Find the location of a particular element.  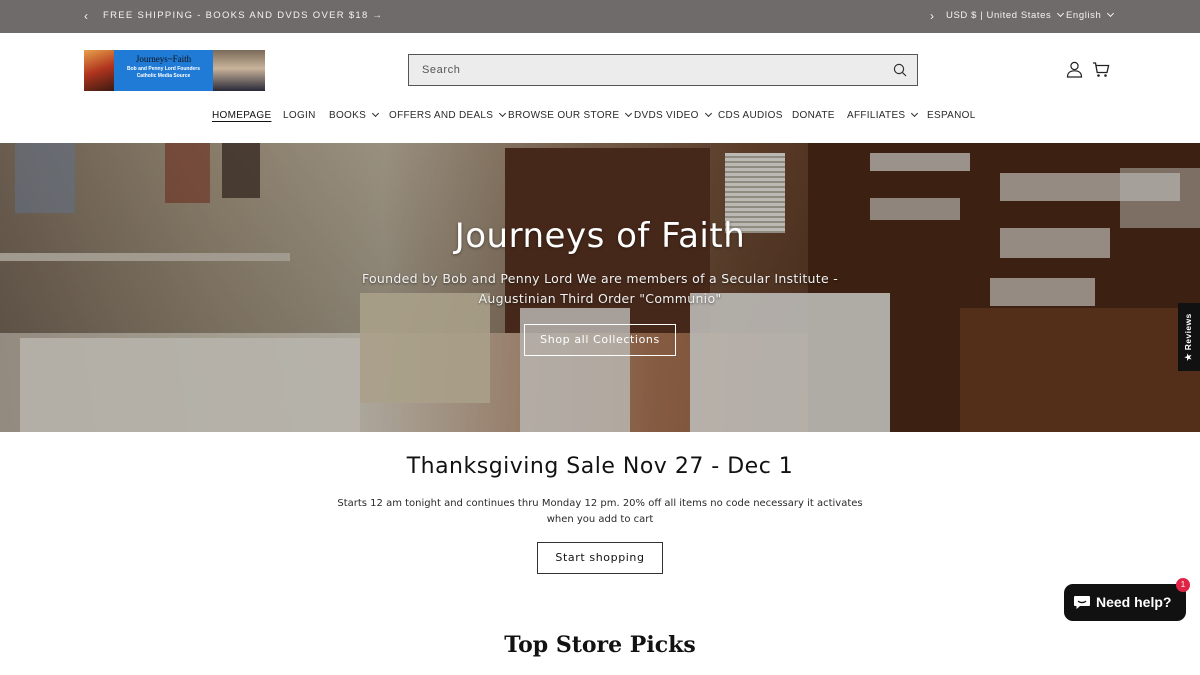

chat-widget-button: Need help? 1 is located at coordinates (1127, 599).